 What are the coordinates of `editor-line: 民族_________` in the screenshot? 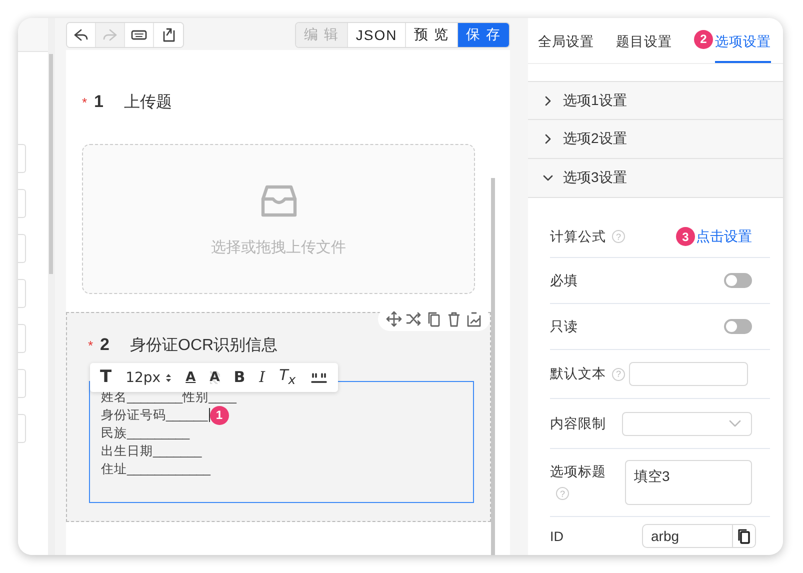 It's located at (145, 433).